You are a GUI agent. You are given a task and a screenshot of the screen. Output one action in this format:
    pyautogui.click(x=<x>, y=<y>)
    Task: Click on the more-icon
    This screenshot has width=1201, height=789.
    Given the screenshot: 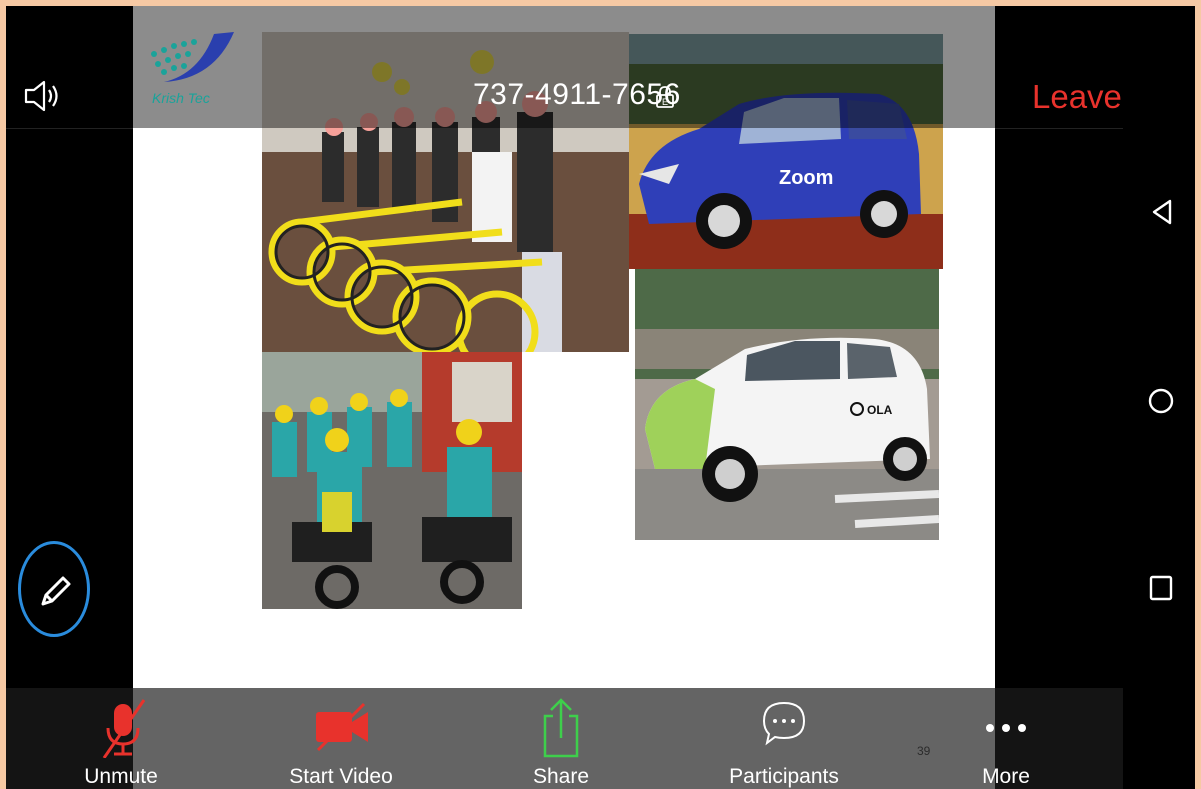 What is the action you would take?
    pyautogui.click(x=1006, y=728)
    